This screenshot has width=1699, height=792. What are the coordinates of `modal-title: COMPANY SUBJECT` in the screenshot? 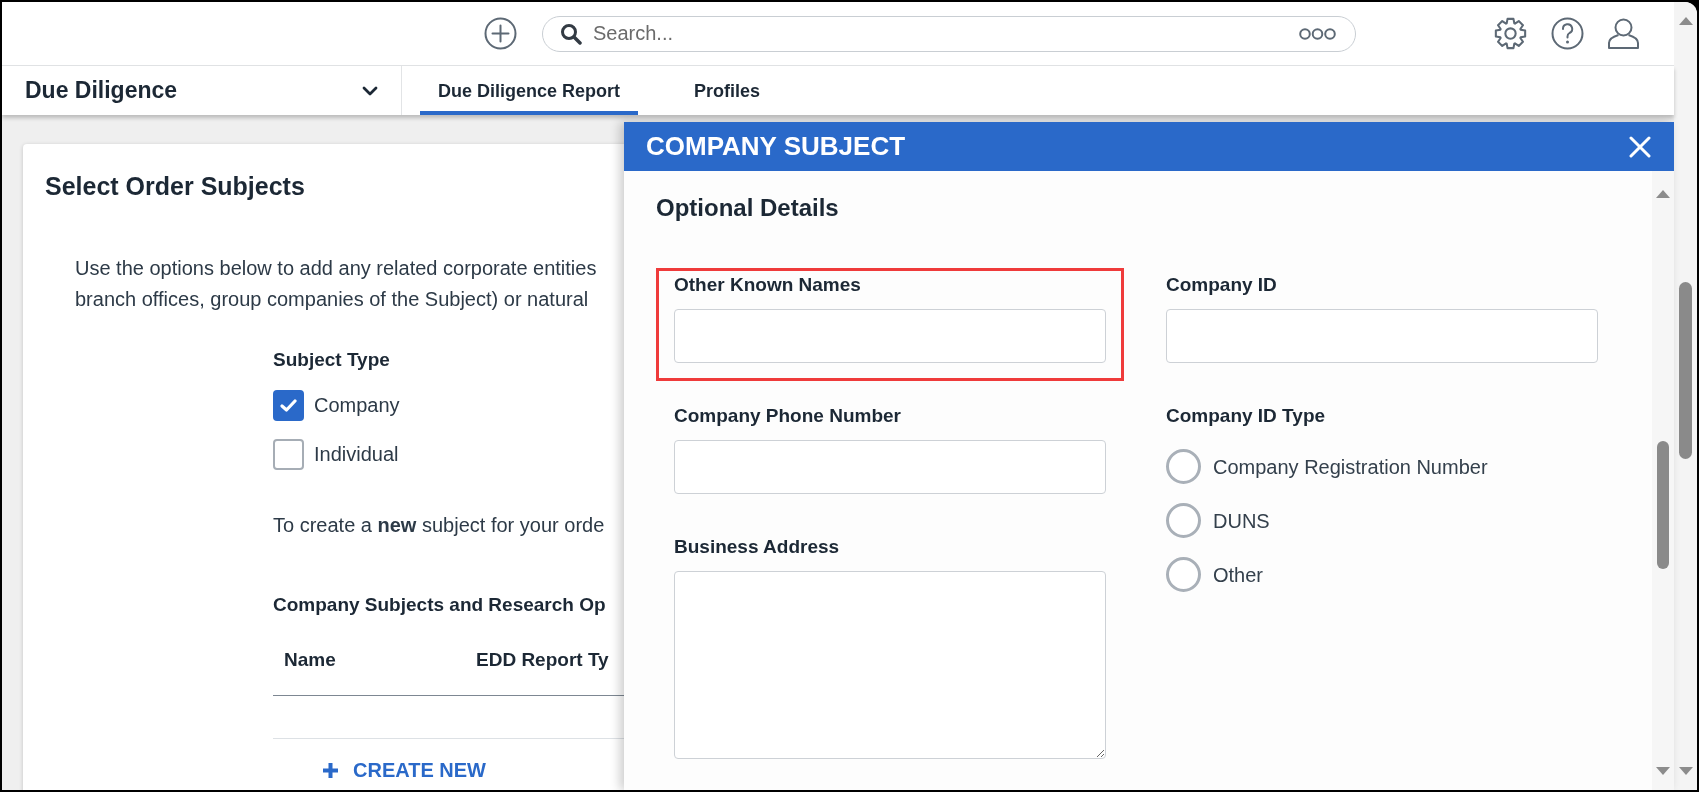 It's located at (776, 146).